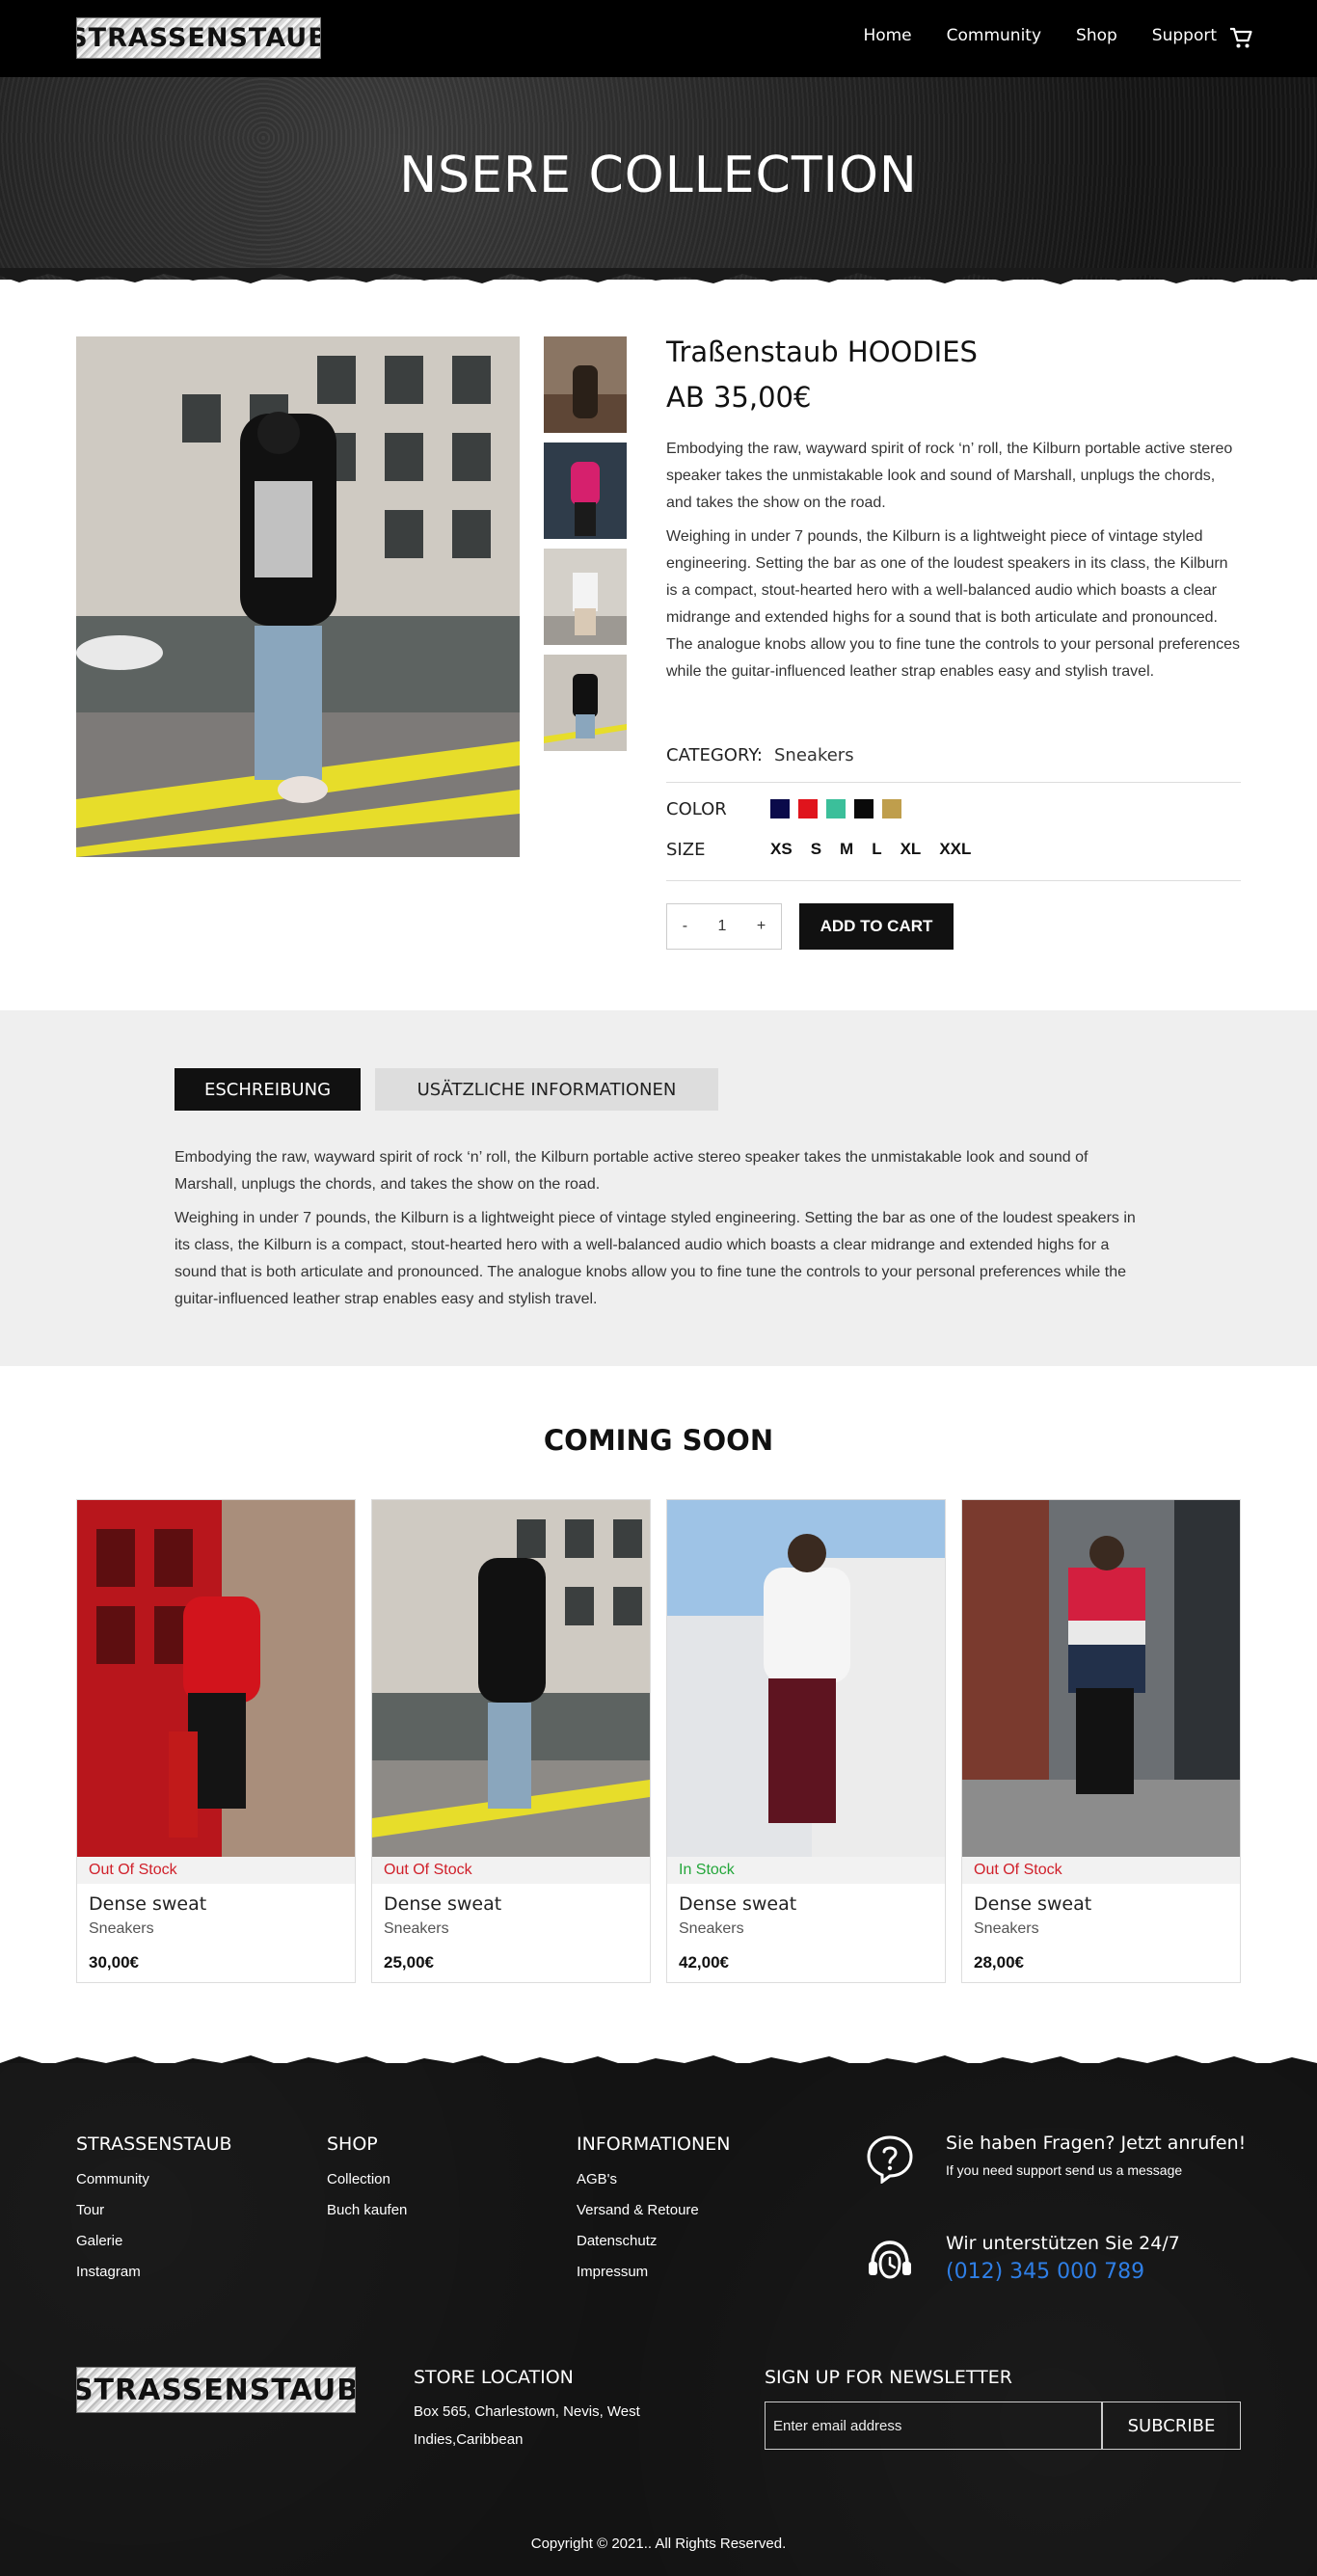 This screenshot has width=1317, height=2576. What do you see at coordinates (739, 398) in the screenshot?
I see `product-price: AB 35,00€` at bounding box center [739, 398].